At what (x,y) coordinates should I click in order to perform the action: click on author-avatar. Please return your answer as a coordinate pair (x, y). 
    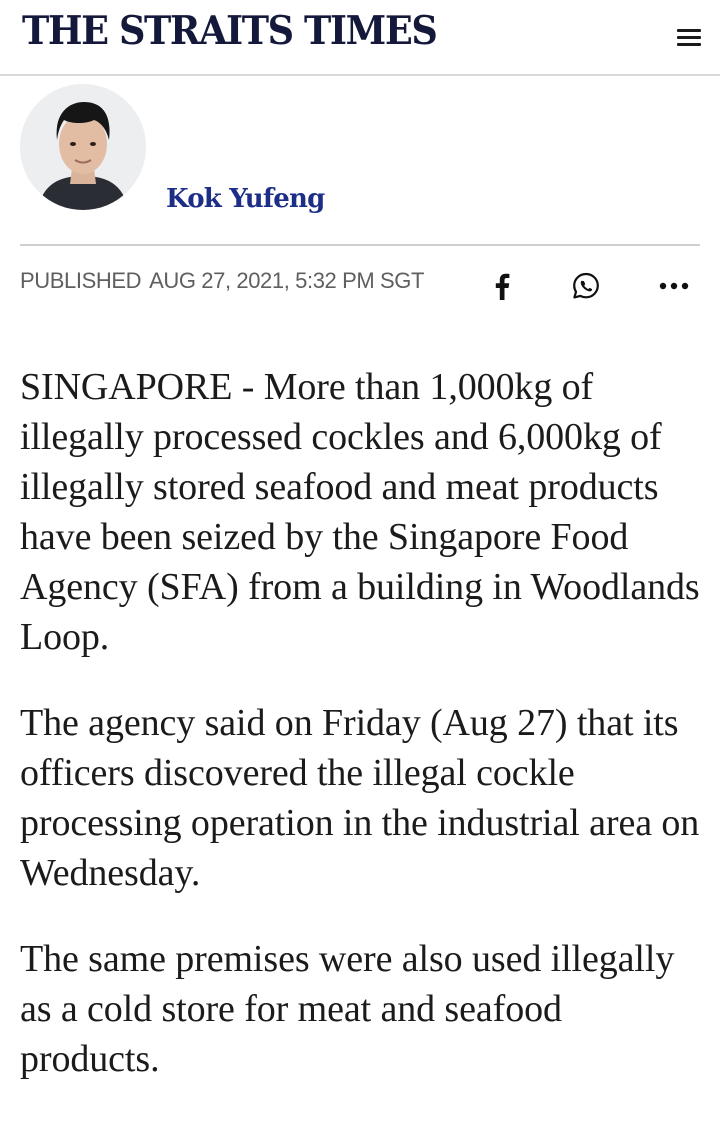
    Looking at the image, I should click on (83, 147).